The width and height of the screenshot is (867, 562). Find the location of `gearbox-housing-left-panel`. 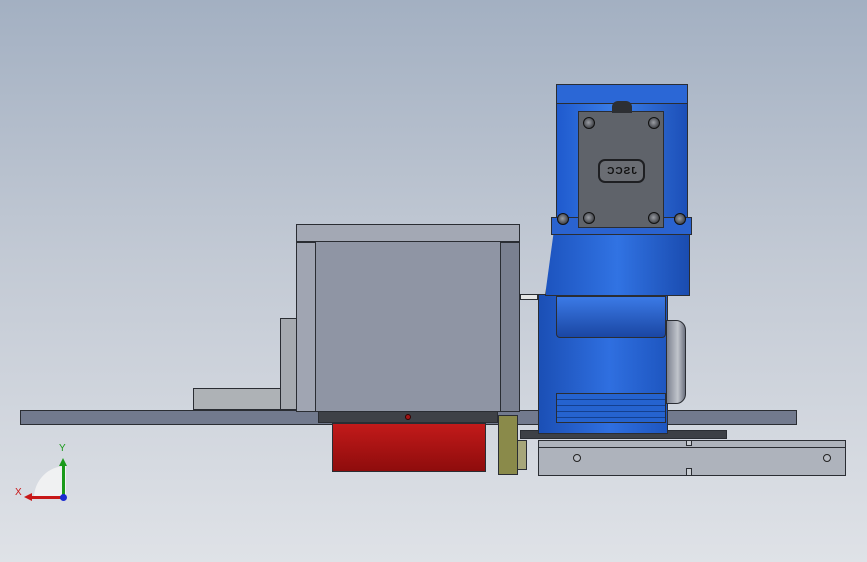

gearbox-housing-left-panel is located at coordinates (306, 327).